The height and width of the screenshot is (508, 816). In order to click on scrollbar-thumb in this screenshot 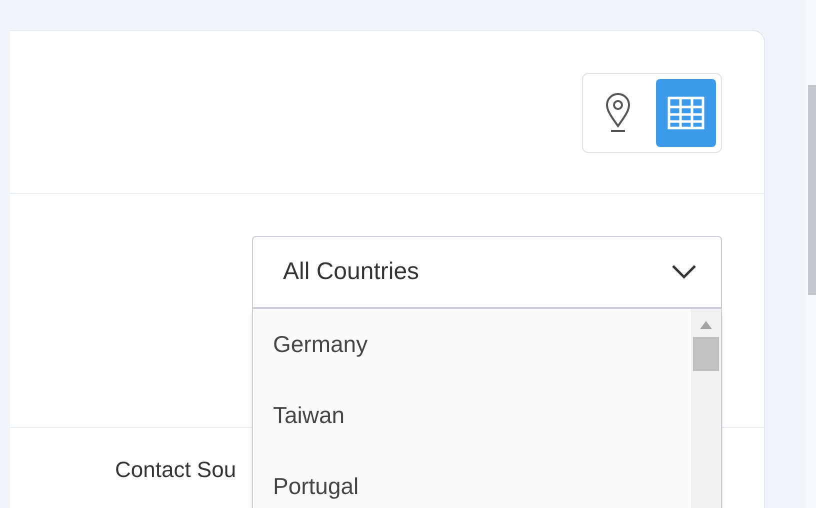, I will do `click(706, 354)`.